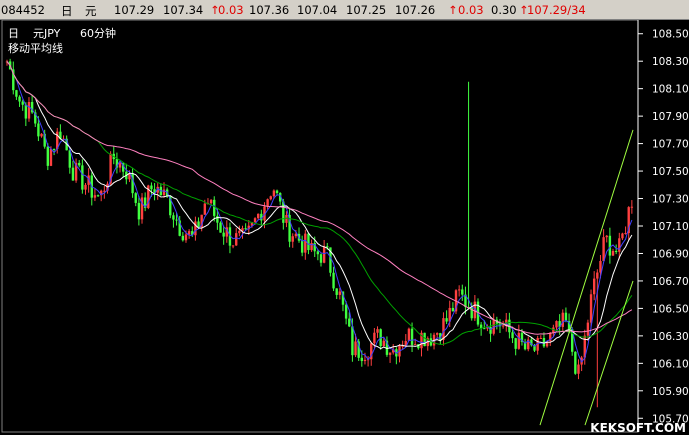 The height and width of the screenshot is (435, 689). Describe the element at coordinates (670, 145) in the screenshot. I see `y-tick-label: 107.70` at that location.